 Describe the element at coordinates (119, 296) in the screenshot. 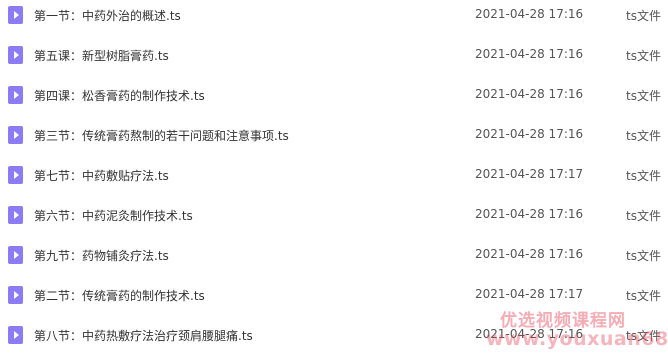

I see `file-name: 第二节：传统膏药的制作技术.ts` at that location.